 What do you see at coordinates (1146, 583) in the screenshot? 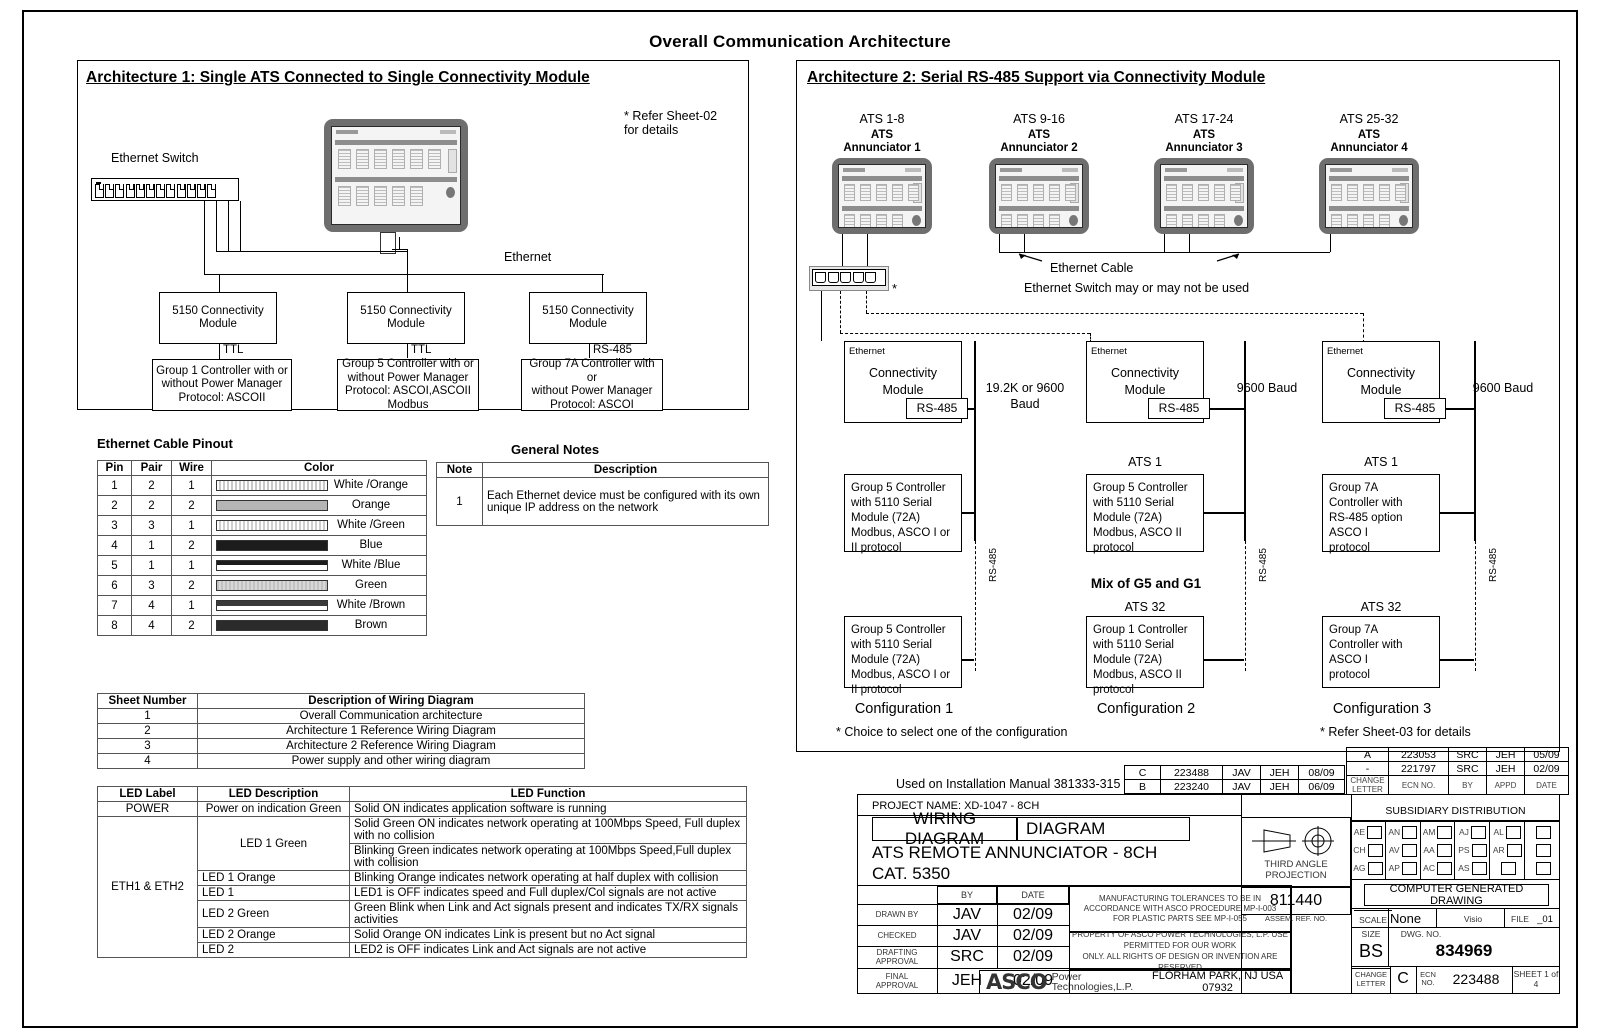
I see `mix-label: Mix of G5 and G1` at bounding box center [1146, 583].